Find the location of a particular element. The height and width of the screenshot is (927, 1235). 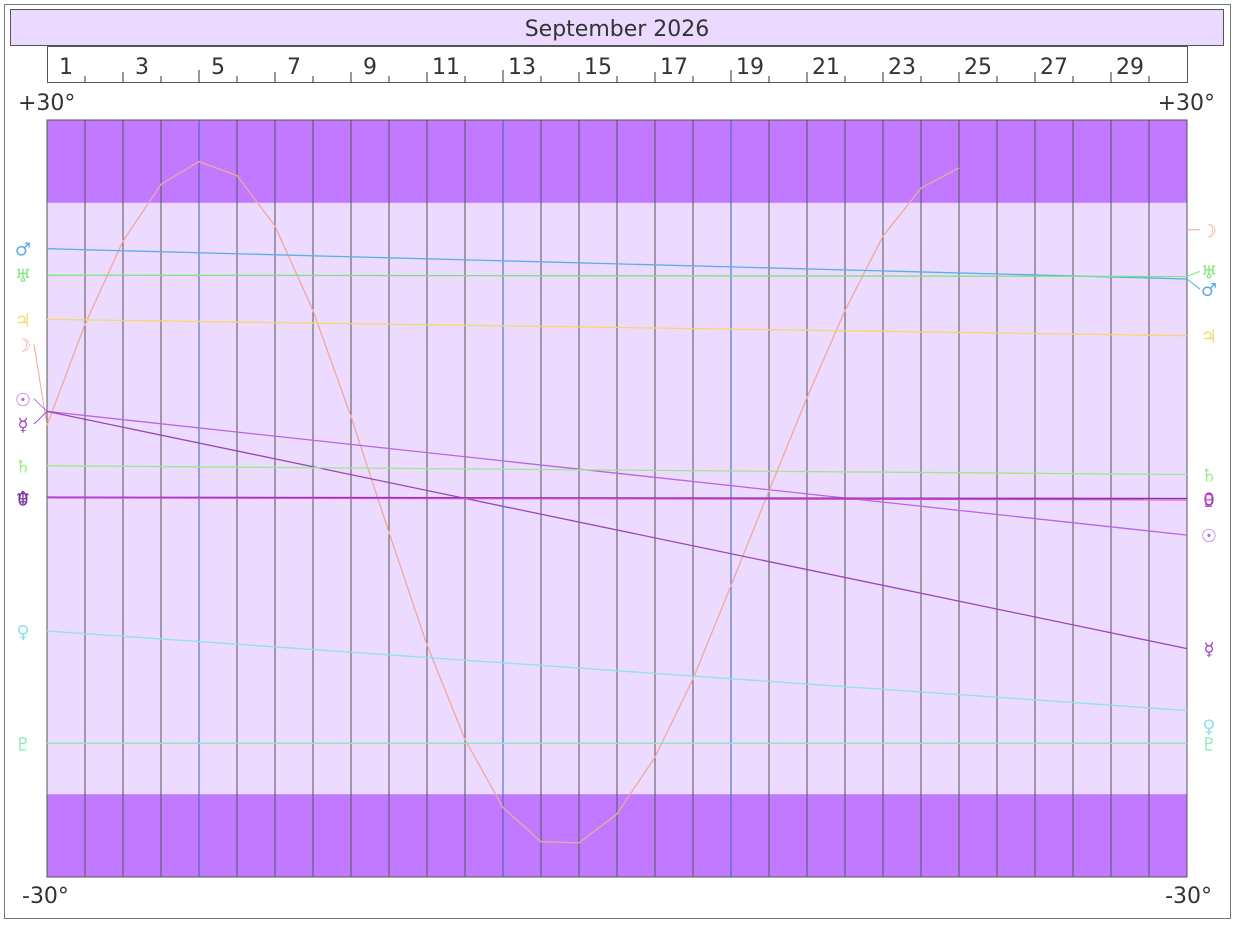

date-tick-label: 15 is located at coordinates (598, 67).